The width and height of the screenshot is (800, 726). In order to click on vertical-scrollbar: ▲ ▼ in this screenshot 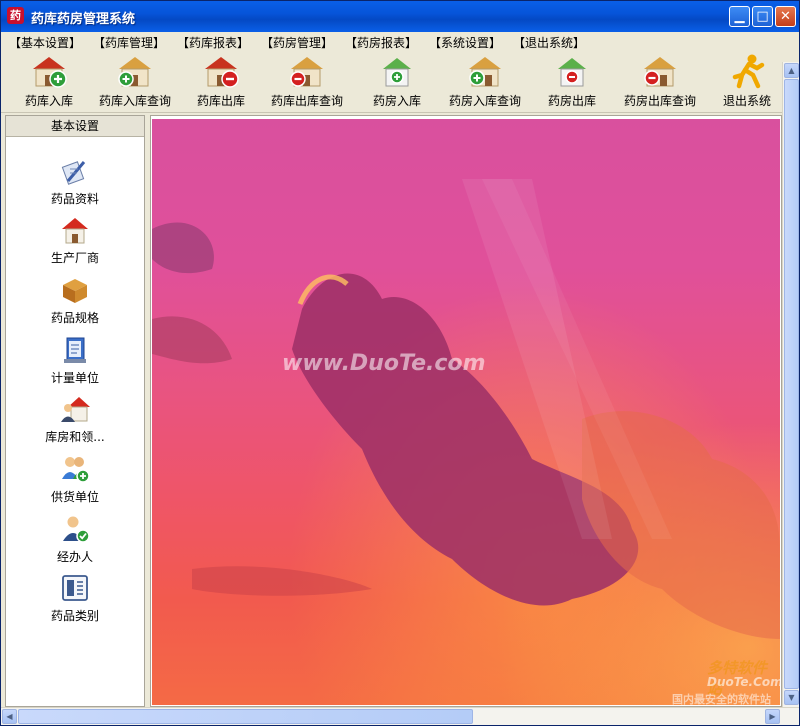, I will do `click(790, 384)`.